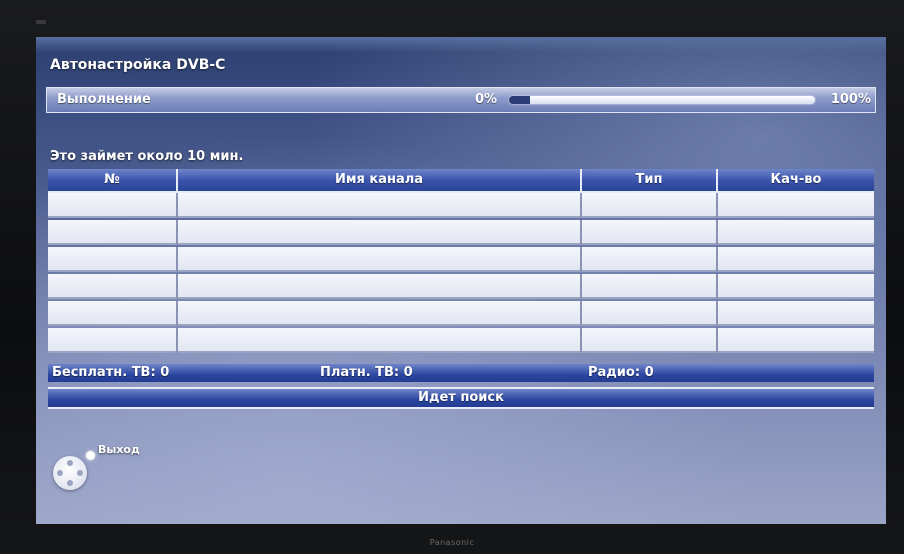 This screenshot has height=554, width=904. Describe the element at coordinates (461, 398) in the screenshot. I see `search-status: Идет поиск` at that location.